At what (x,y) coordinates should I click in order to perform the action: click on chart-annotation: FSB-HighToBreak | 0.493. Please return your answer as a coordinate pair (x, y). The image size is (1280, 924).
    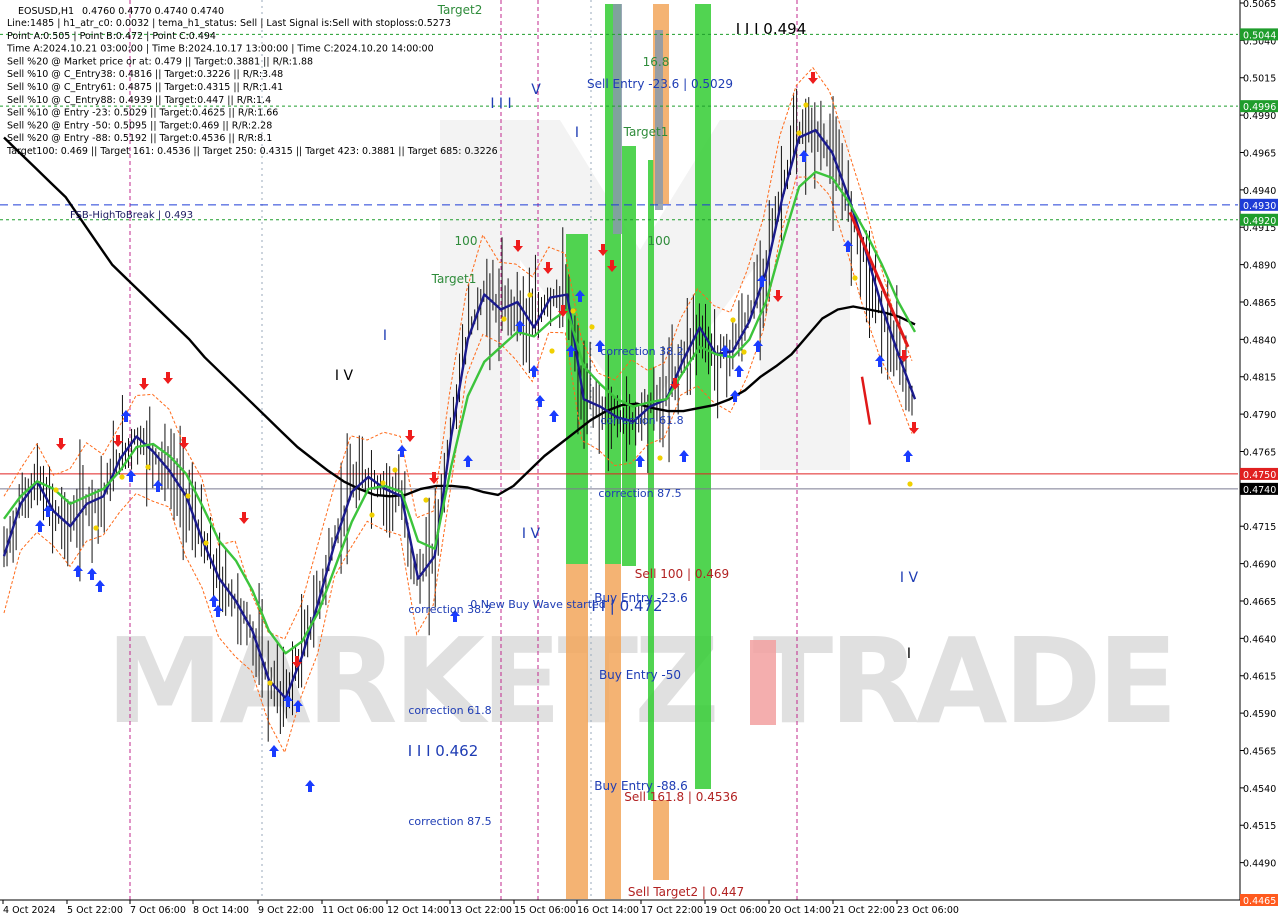
    Looking at the image, I should click on (131, 215).